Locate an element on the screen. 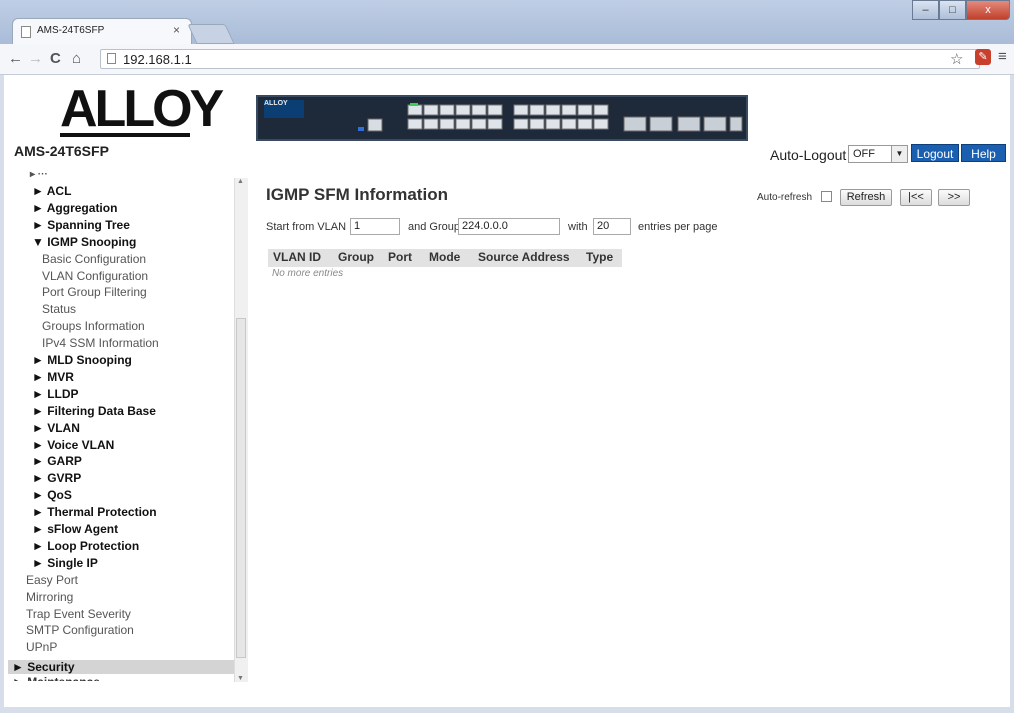 This screenshot has width=1014, height=713. first-page-button: |<< is located at coordinates (916, 197).